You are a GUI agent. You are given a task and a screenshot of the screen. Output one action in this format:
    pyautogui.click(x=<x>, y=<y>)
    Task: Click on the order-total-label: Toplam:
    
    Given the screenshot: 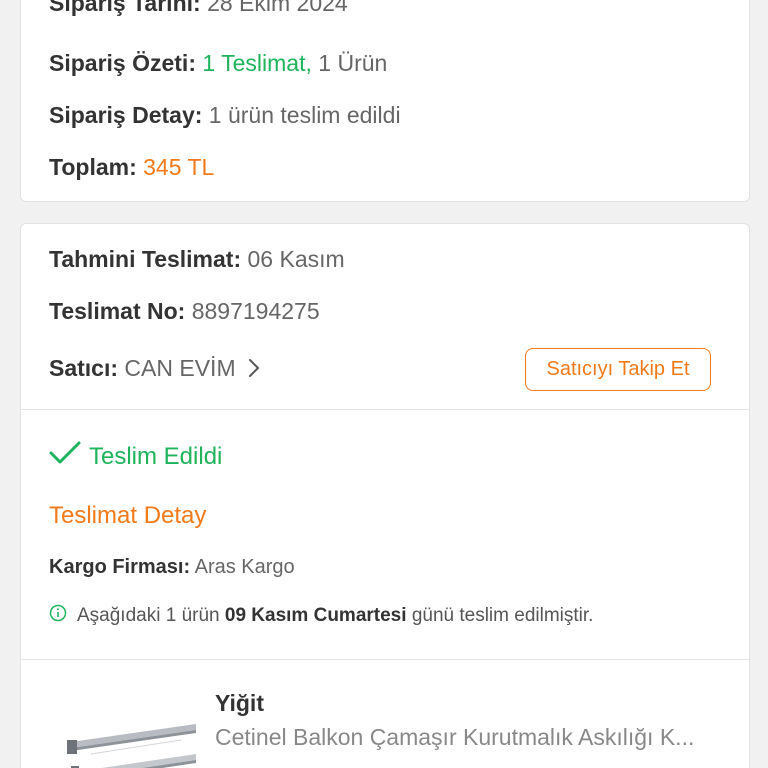 What is the action you would take?
    pyautogui.click(x=93, y=167)
    